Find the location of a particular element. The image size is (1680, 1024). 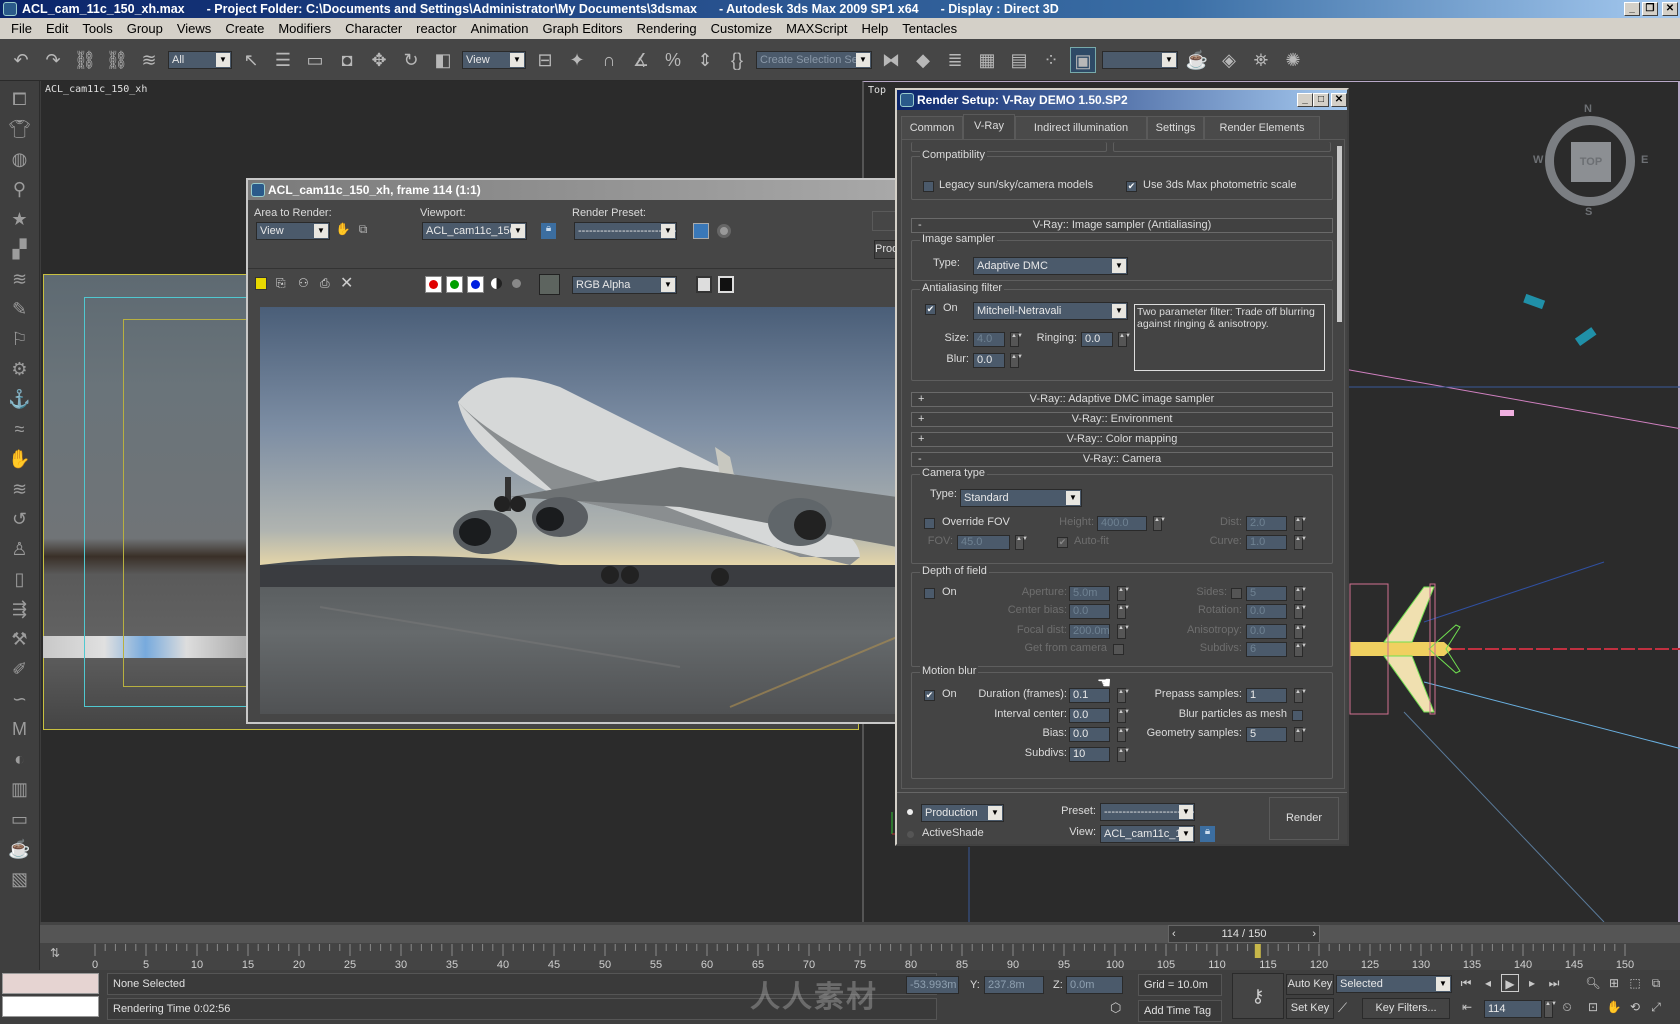

motion-icon: ⚲ is located at coordinates (20, 189).